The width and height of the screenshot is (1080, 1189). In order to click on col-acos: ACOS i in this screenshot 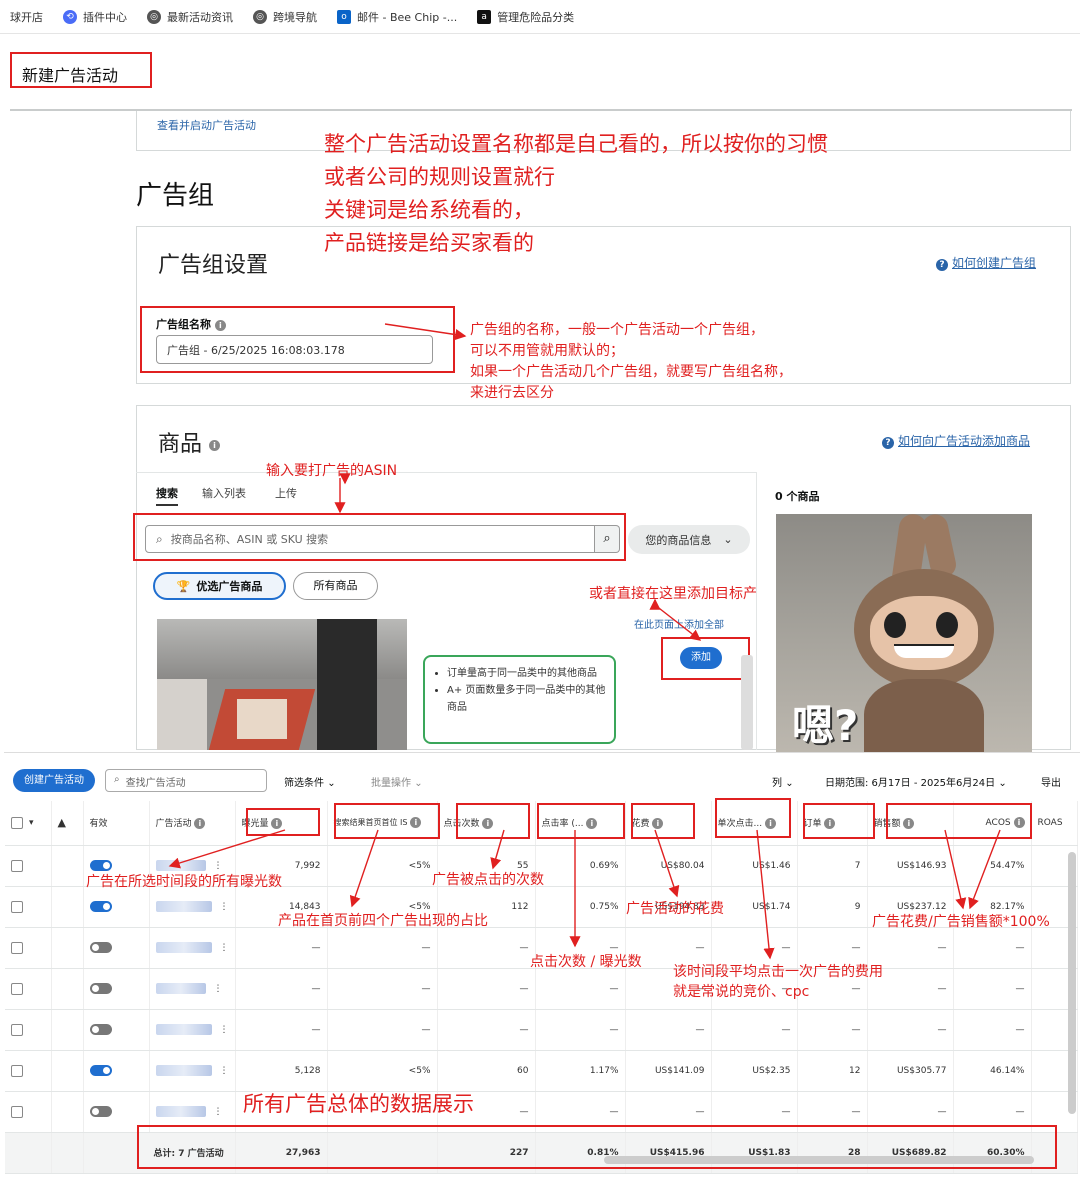, I will do `click(992, 823)`.